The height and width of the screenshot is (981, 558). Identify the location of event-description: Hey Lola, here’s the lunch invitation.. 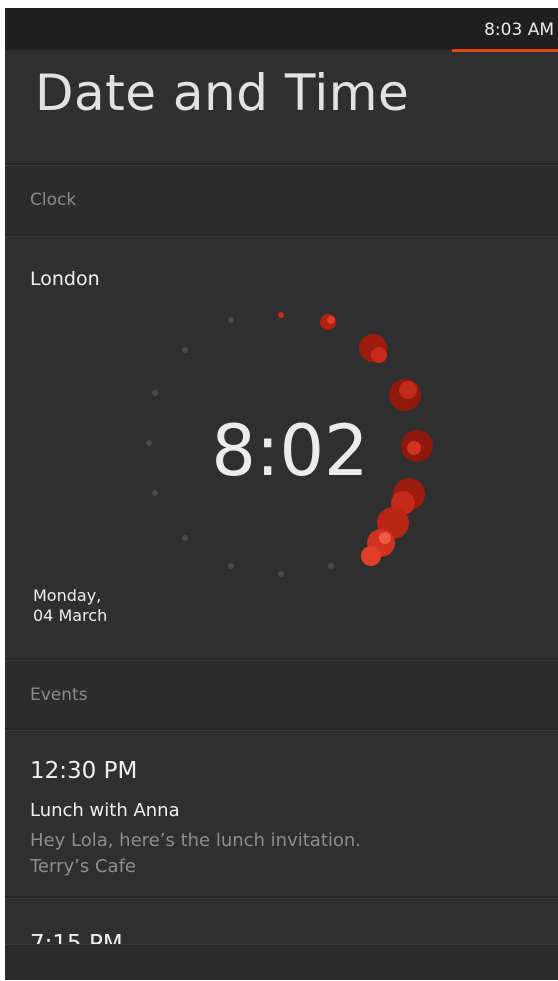
(196, 840).